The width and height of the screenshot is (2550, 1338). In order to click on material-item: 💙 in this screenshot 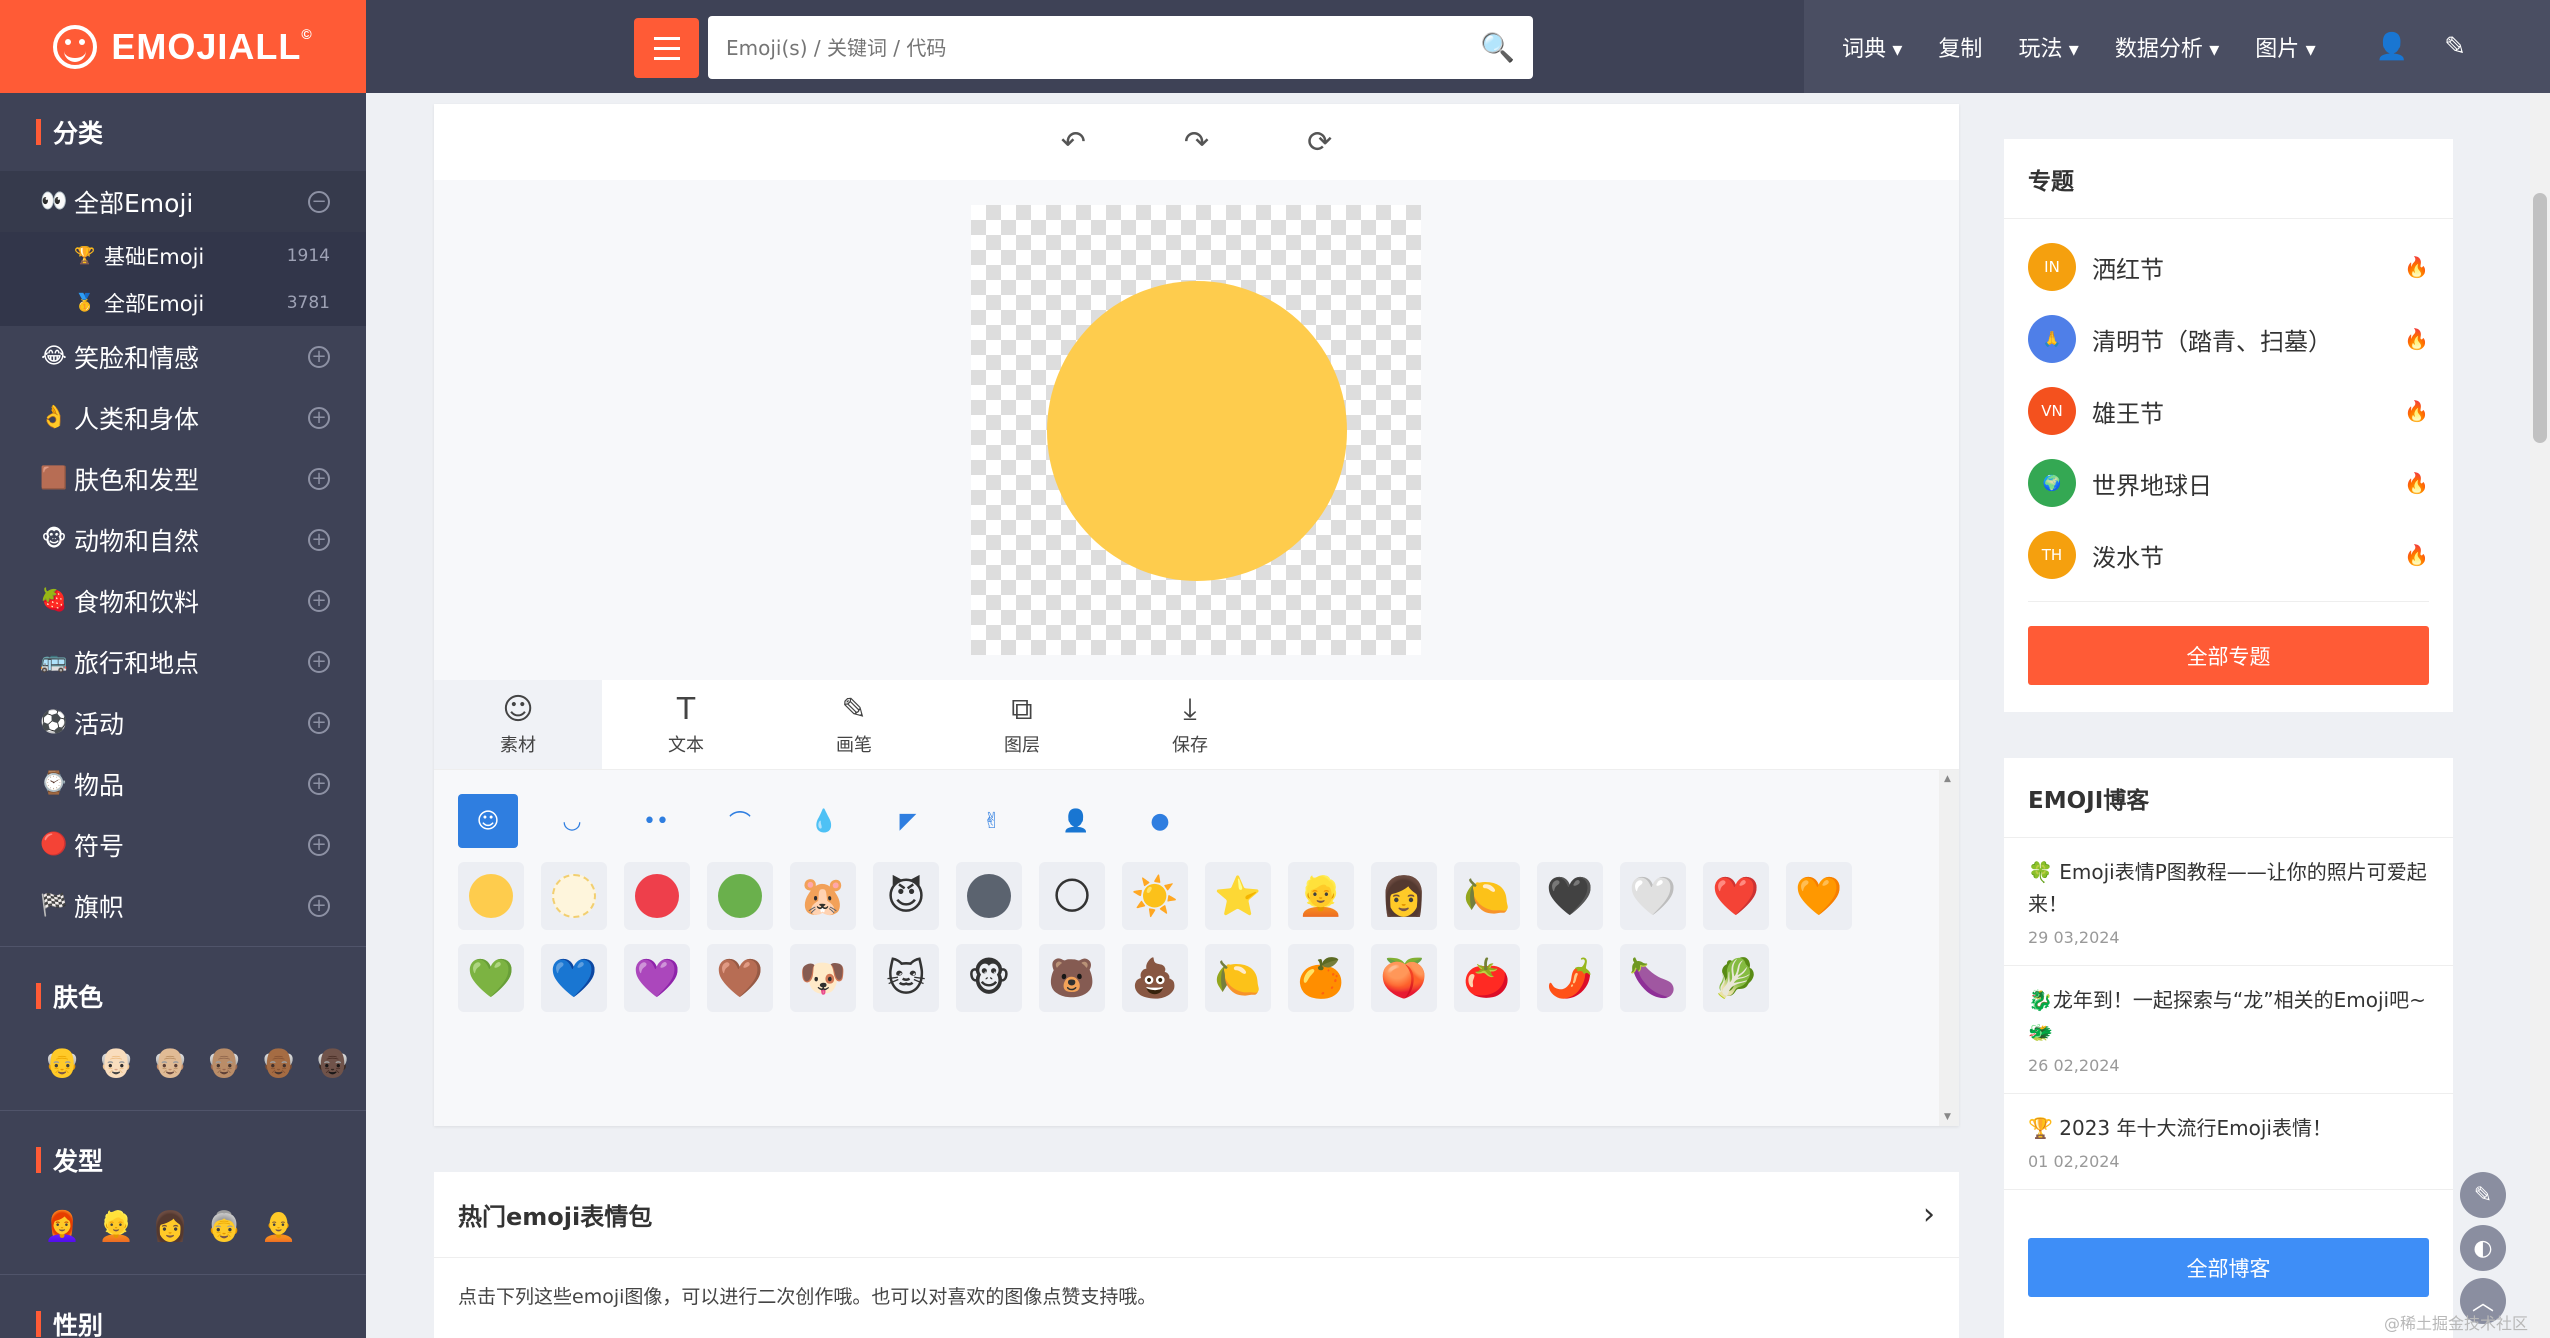, I will do `click(574, 978)`.